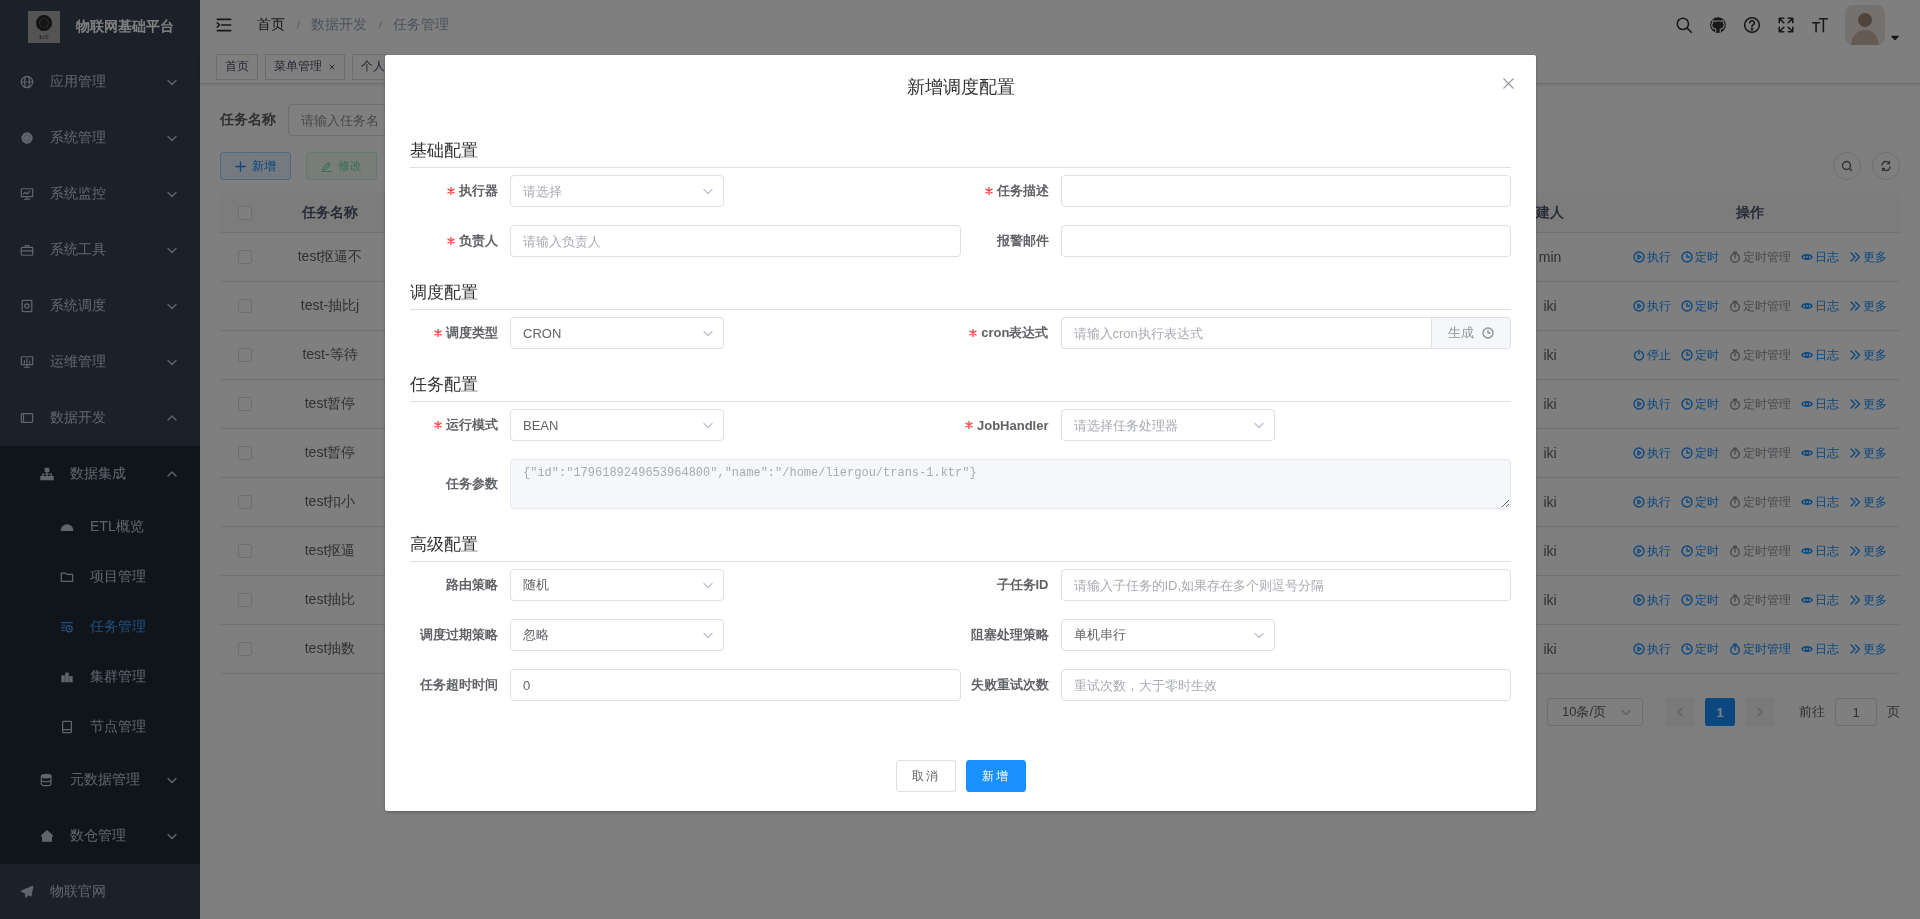 Image resolution: width=1920 pixels, height=919 pixels. Describe the element at coordinates (925, 776) in the screenshot. I see `cancel-button: 取消` at that location.